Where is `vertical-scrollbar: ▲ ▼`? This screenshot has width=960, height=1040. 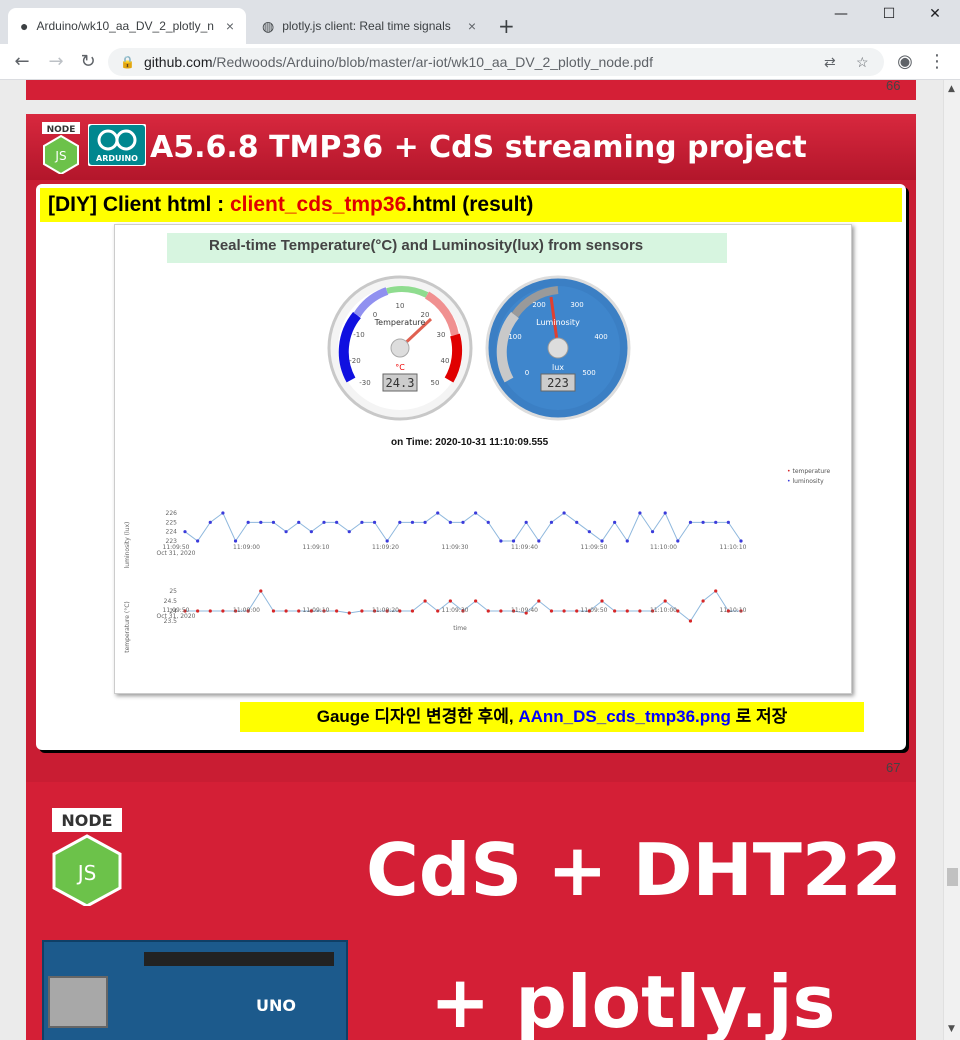
vertical-scrollbar: ▲ ▼ is located at coordinates (951, 560).